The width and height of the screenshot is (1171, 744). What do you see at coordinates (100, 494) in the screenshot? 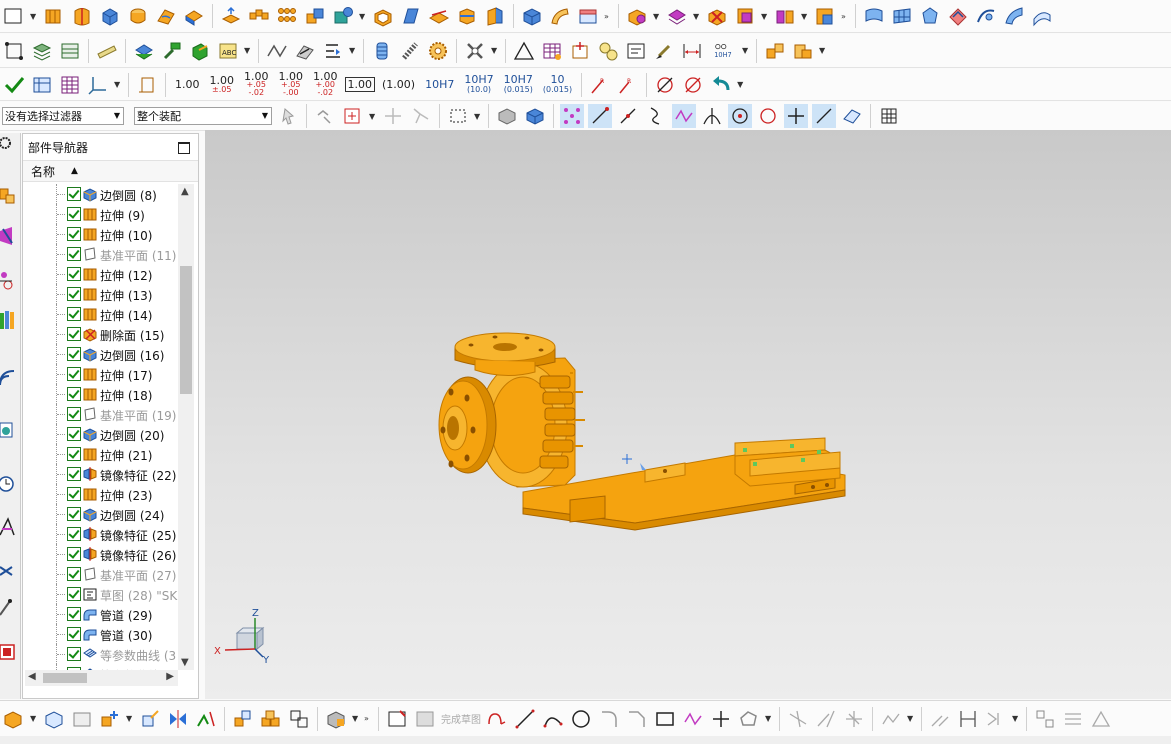
I see `tree-row: 拉伸 (23)` at bounding box center [100, 494].